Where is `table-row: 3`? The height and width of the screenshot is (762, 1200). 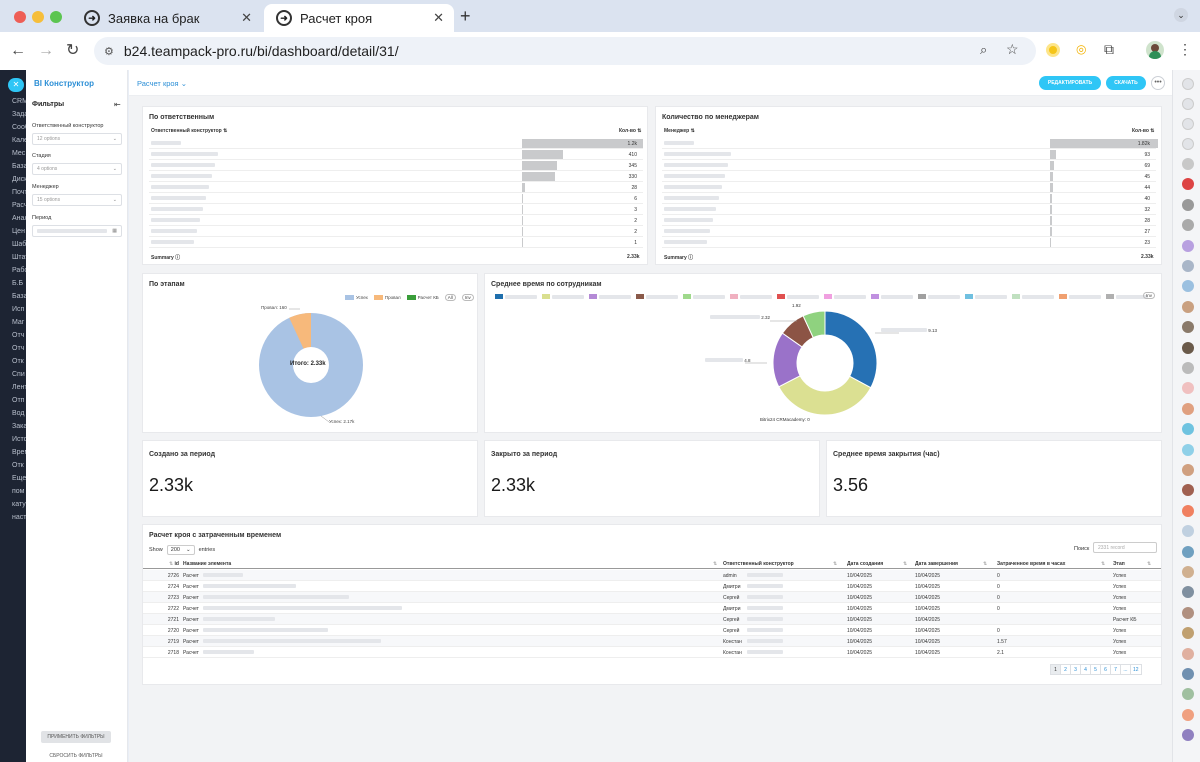
table-row: 3 is located at coordinates (396, 209).